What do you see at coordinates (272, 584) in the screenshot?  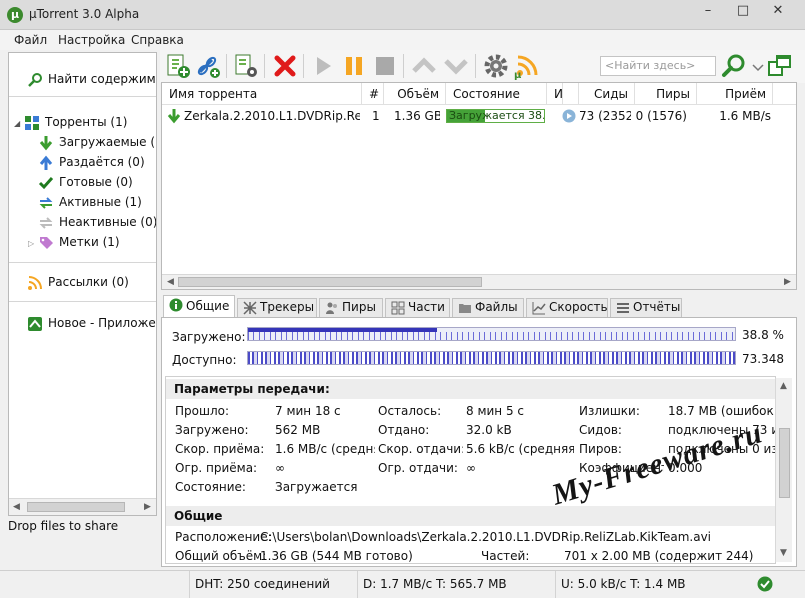 I see `status-dht: DHT: 250 соединений` at bounding box center [272, 584].